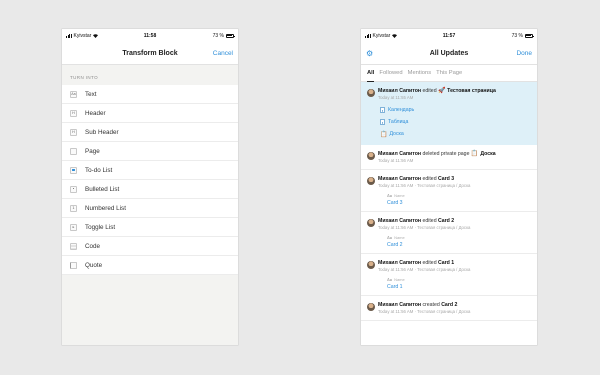  I want to click on battery-icon, so click(529, 35).